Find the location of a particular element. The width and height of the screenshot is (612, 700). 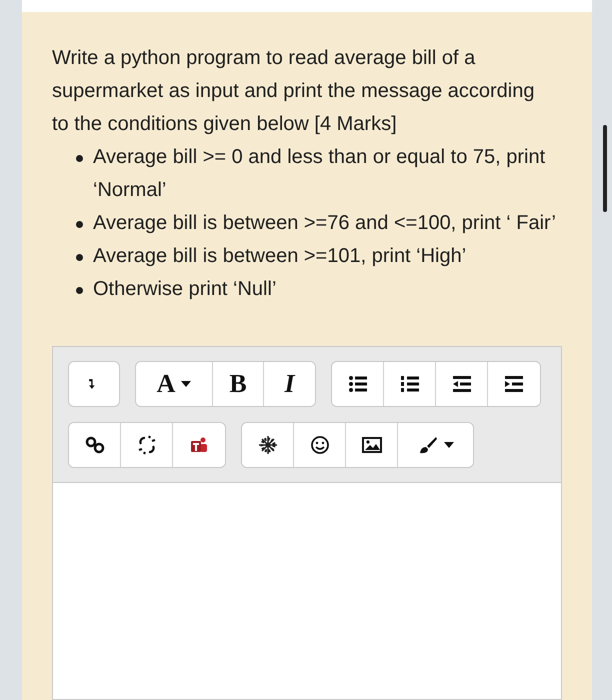

scrollbar is located at coordinates (605, 168).